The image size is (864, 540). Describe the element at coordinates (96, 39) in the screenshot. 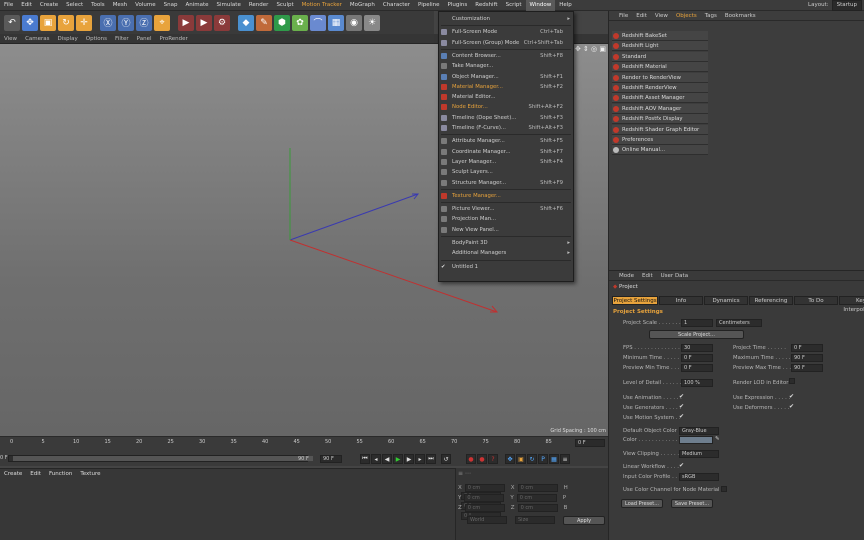

I see `viewport-menu-options: Options` at that location.